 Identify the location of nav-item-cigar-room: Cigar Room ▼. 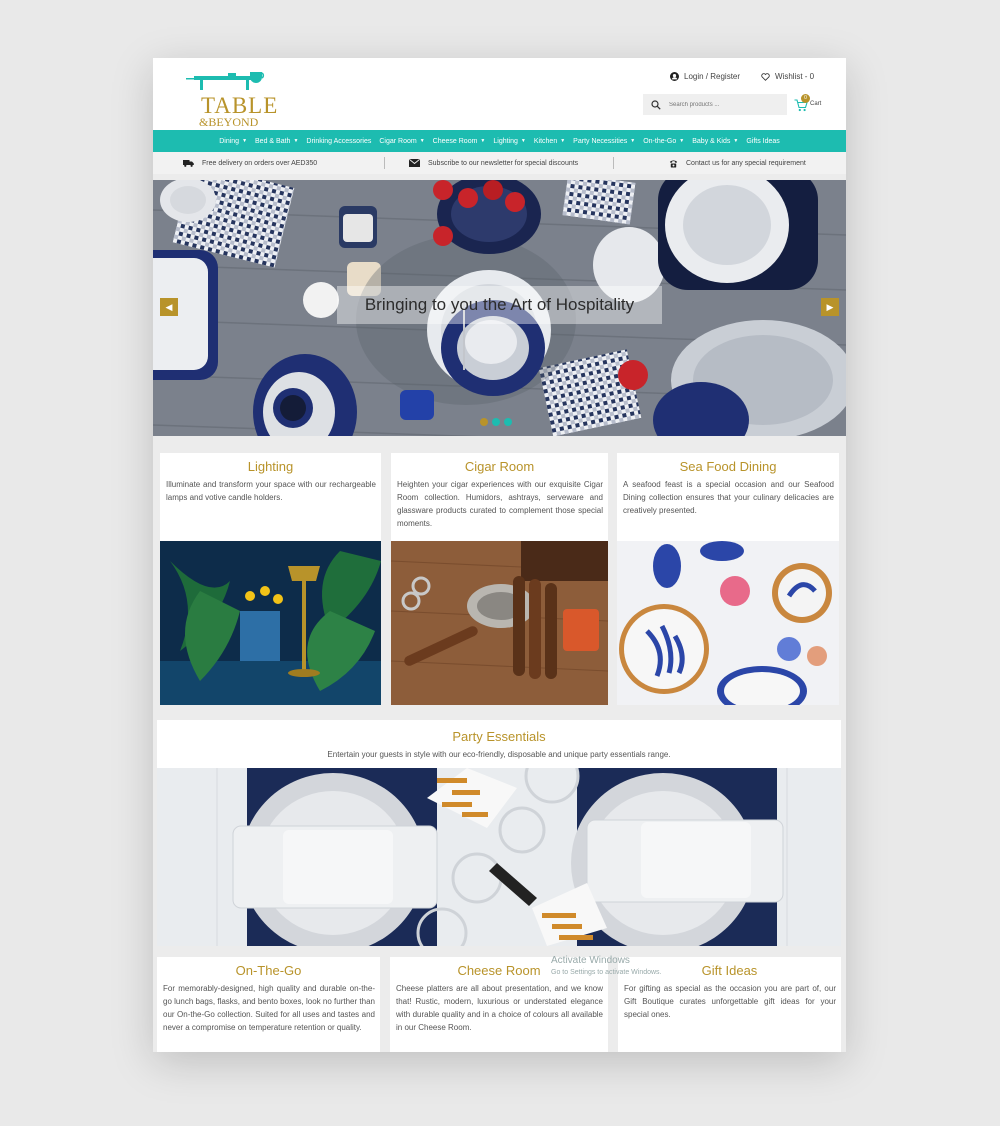
(401, 141).